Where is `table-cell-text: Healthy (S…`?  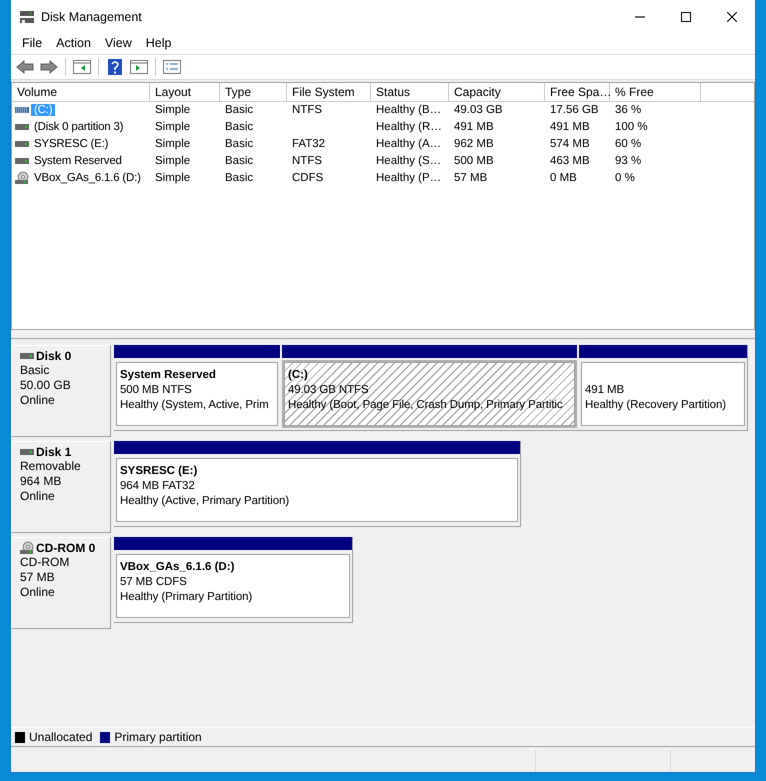 table-cell-text: Healthy (S… is located at coordinates (408, 160).